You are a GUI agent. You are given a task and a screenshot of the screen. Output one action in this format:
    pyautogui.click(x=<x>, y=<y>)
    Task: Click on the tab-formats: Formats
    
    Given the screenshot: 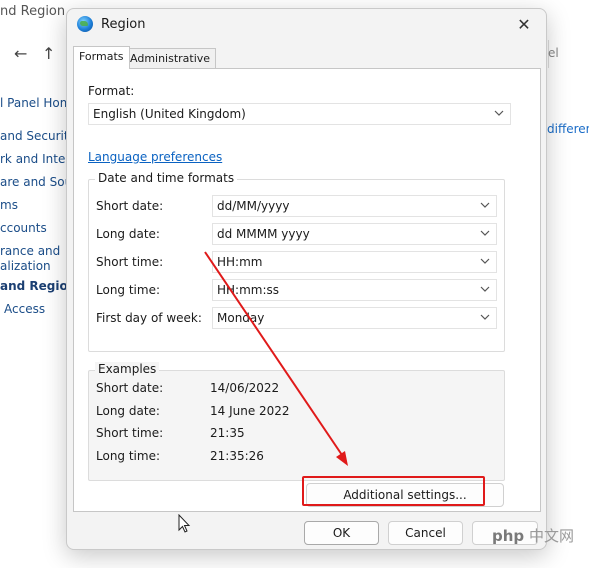 What is the action you would take?
    pyautogui.click(x=101, y=57)
    